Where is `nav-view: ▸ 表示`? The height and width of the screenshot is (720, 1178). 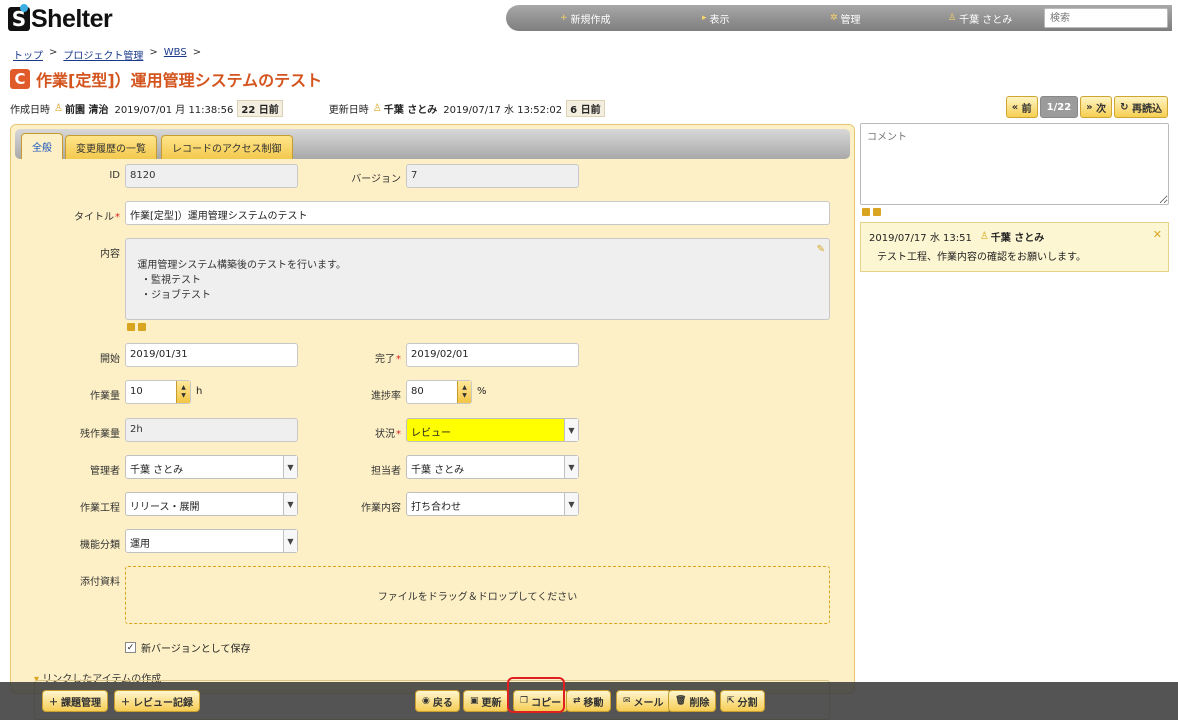 nav-view: ▸ 表示 is located at coordinates (716, 18).